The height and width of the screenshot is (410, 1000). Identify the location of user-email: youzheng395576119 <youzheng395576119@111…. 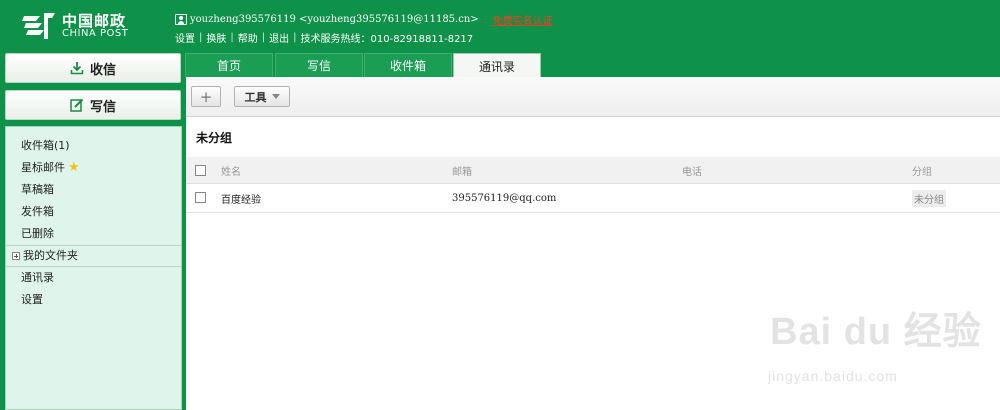
(334, 19).